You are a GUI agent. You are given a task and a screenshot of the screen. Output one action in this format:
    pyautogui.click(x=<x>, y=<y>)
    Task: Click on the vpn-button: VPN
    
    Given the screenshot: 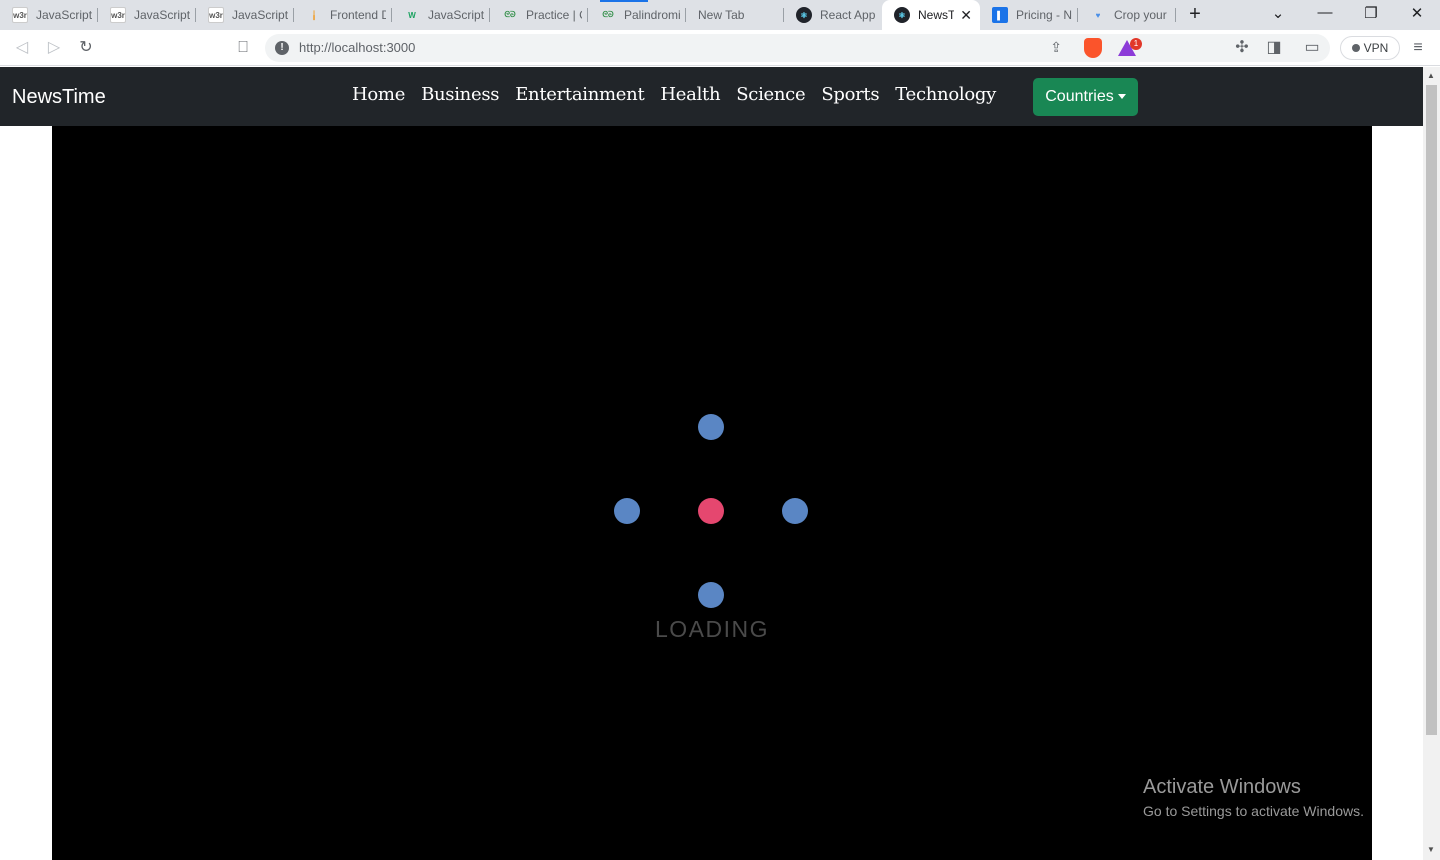 What is the action you would take?
    pyautogui.click(x=1370, y=48)
    